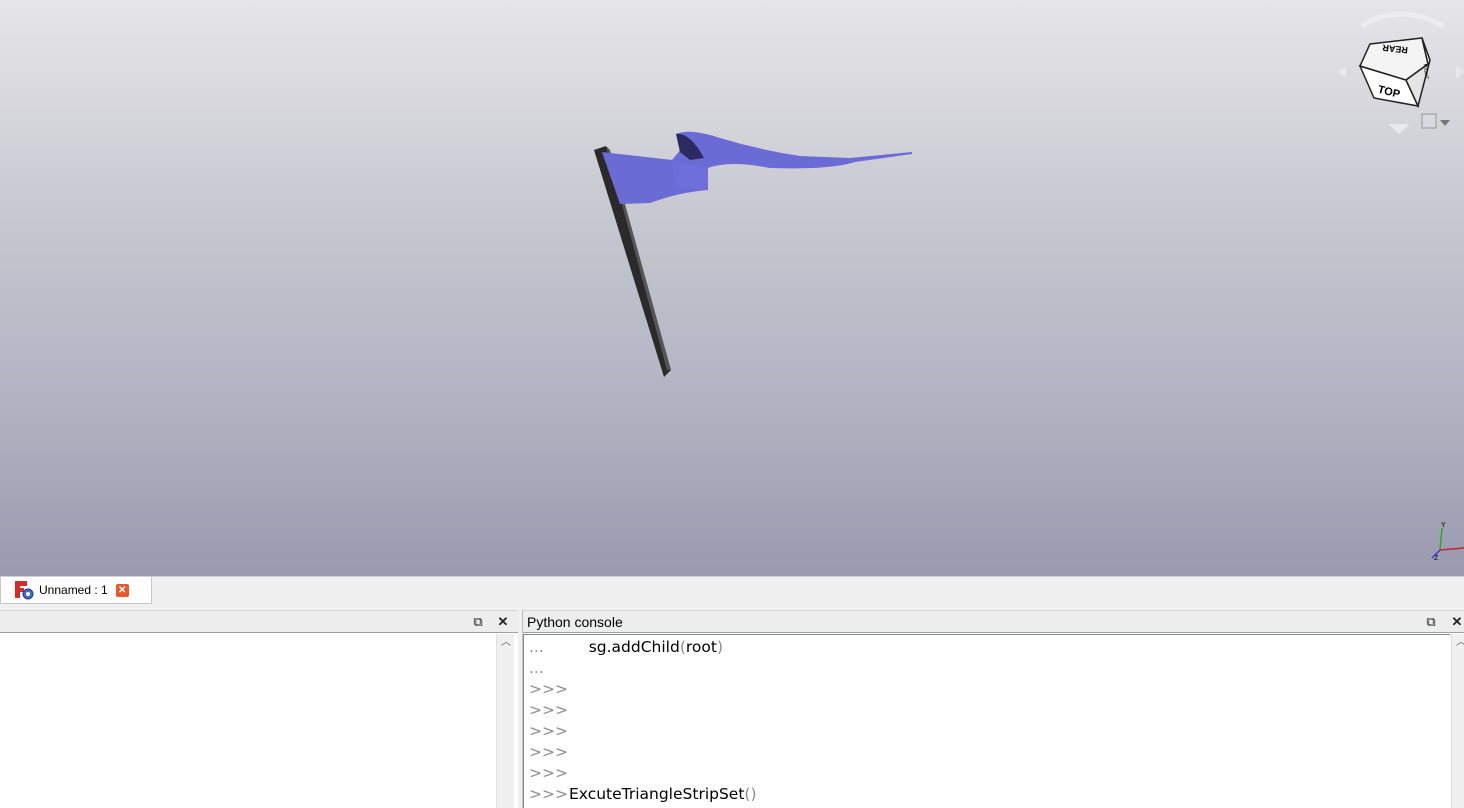 The height and width of the screenshot is (808, 1464). I want to click on python-console-title: Python console, so click(575, 621).